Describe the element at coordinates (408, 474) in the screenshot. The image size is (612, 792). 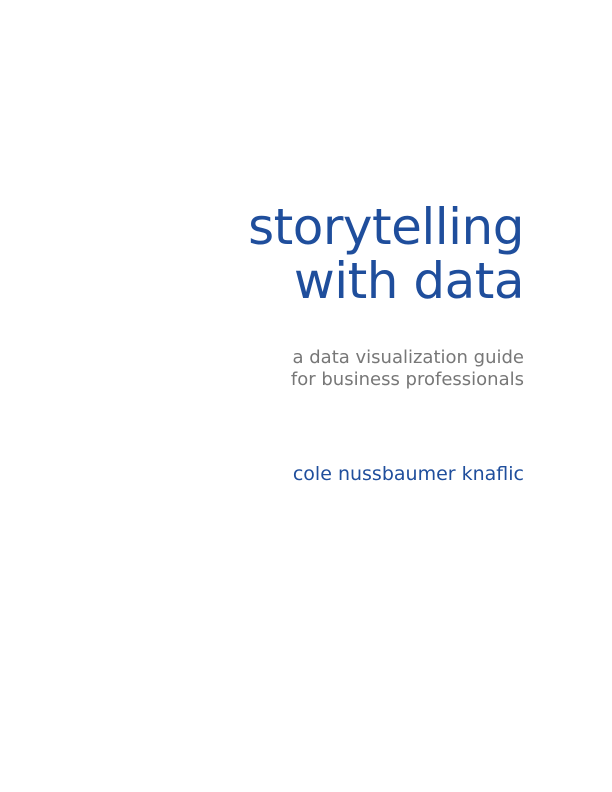
I see `author-name: cole nussbaumer knaflic` at that location.